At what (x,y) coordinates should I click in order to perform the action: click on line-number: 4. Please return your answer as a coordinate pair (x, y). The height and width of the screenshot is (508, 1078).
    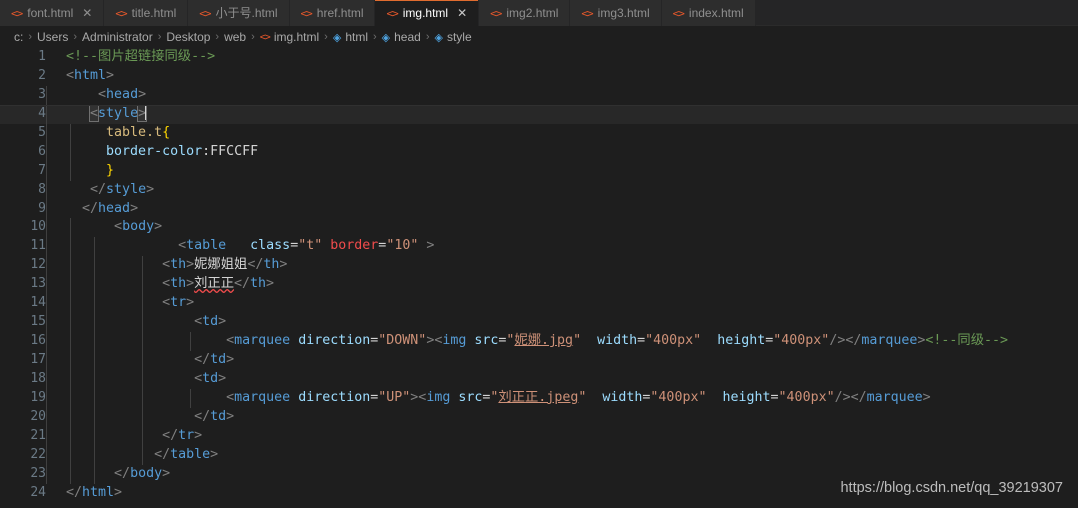
    Looking at the image, I should click on (42, 113).